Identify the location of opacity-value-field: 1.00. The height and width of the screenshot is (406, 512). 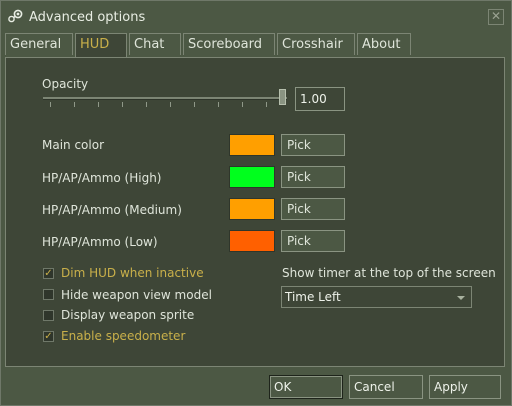
(320, 99).